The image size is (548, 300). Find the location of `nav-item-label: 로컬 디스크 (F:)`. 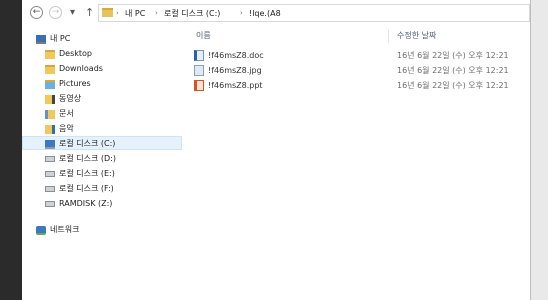

nav-item-label: 로컬 디스크 (F:) is located at coordinates (86, 188).